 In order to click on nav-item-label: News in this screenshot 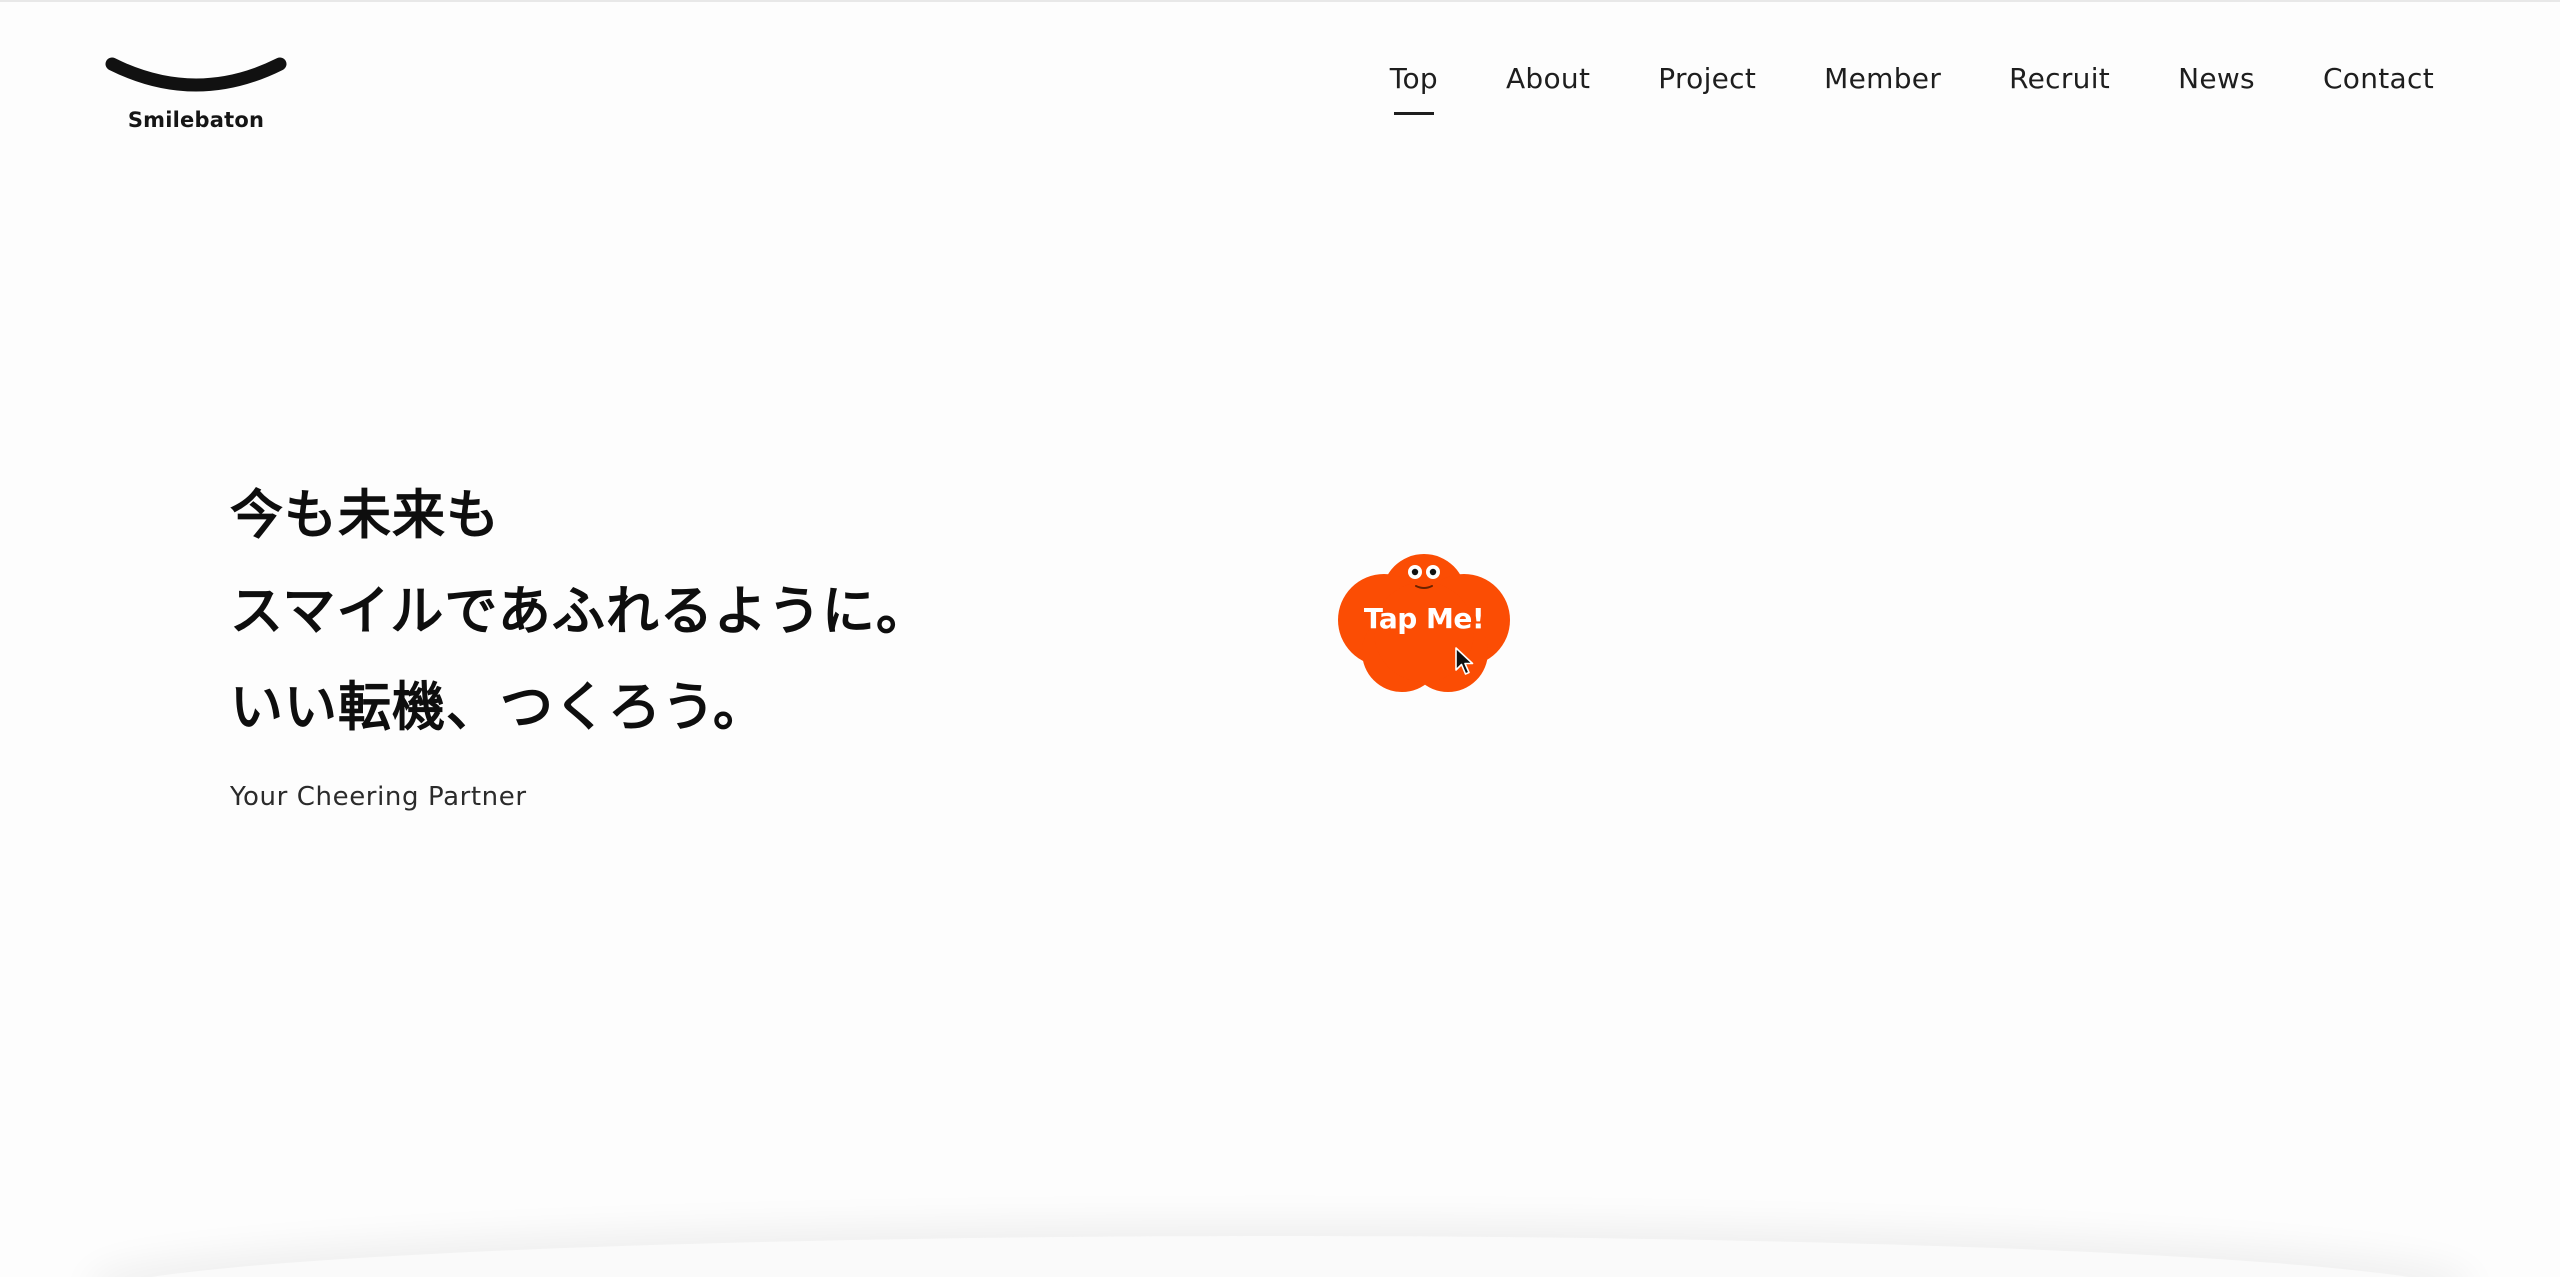, I will do `click(2216, 78)`.